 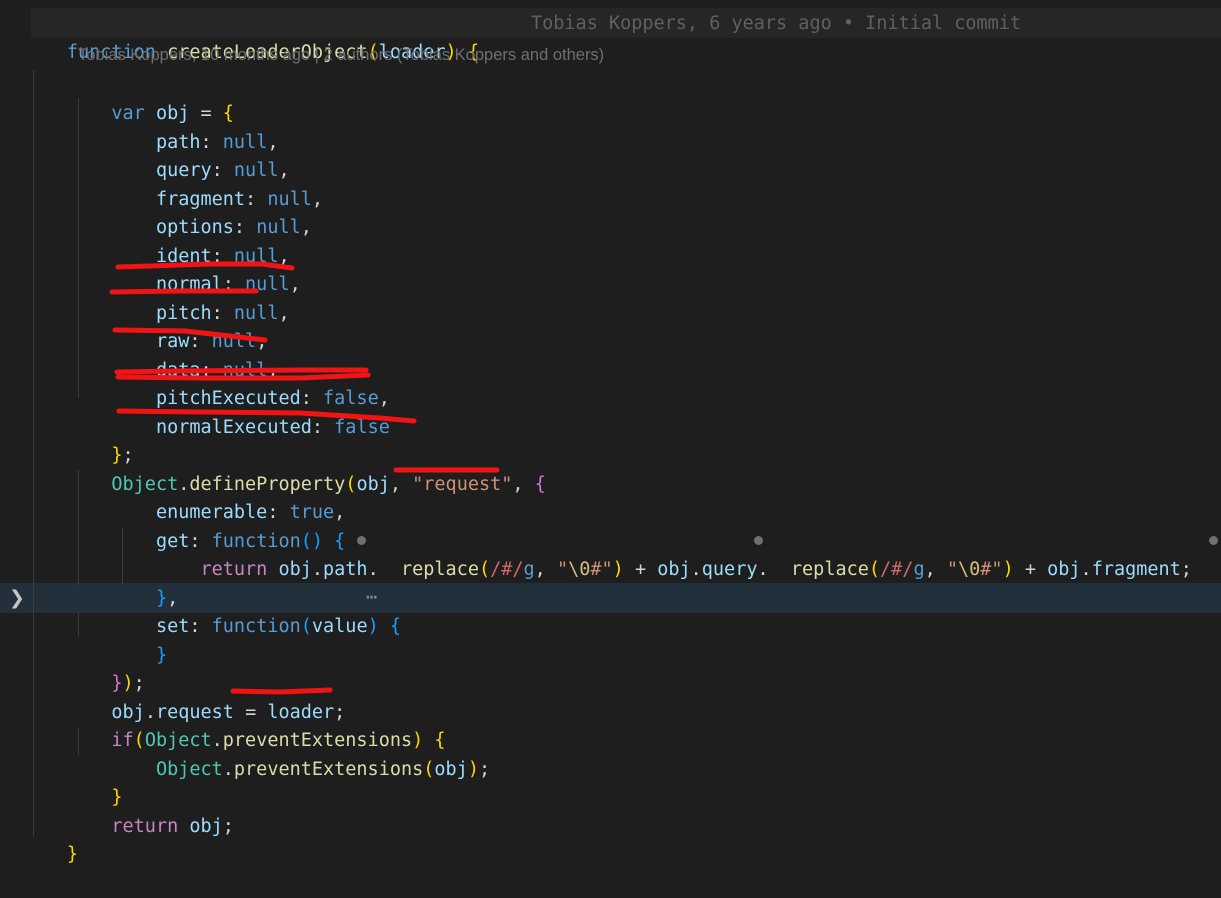 I want to click on code-line-18: get: function() {, so click(x=610, y=525).